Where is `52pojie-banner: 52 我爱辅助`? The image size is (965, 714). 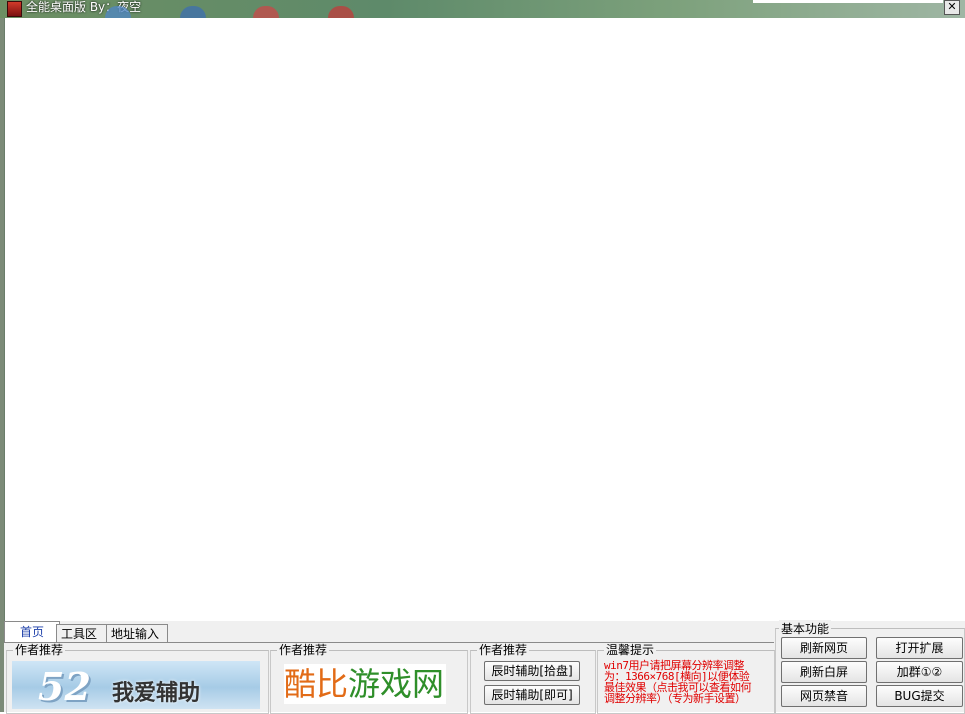
52pojie-banner: 52 我爱辅助 is located at coordinates (136, 685).